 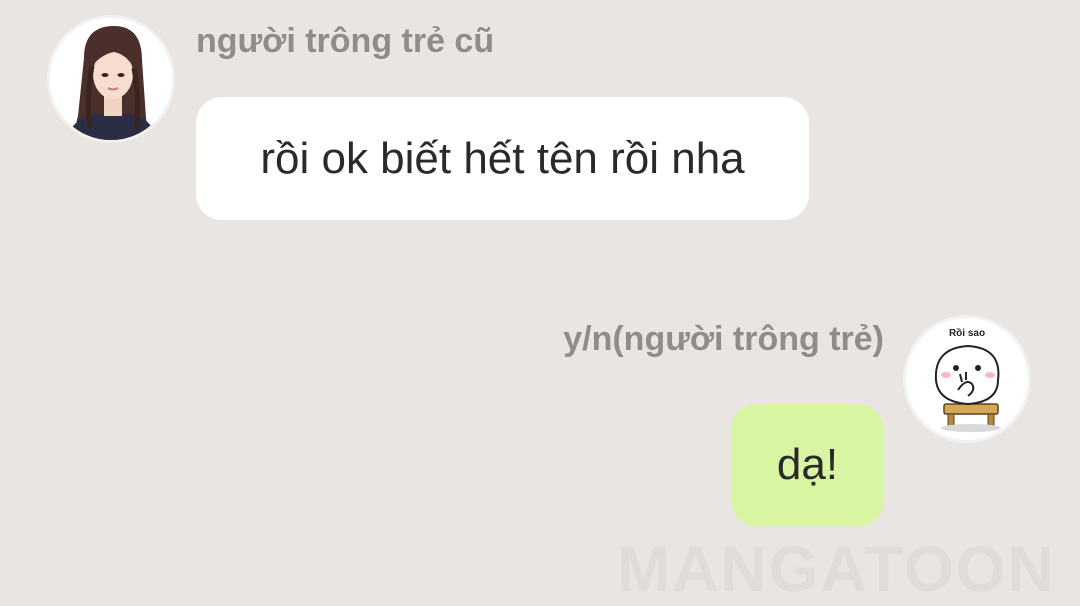 I want to click on message-text: dạ!, so click(x=807, y=464).